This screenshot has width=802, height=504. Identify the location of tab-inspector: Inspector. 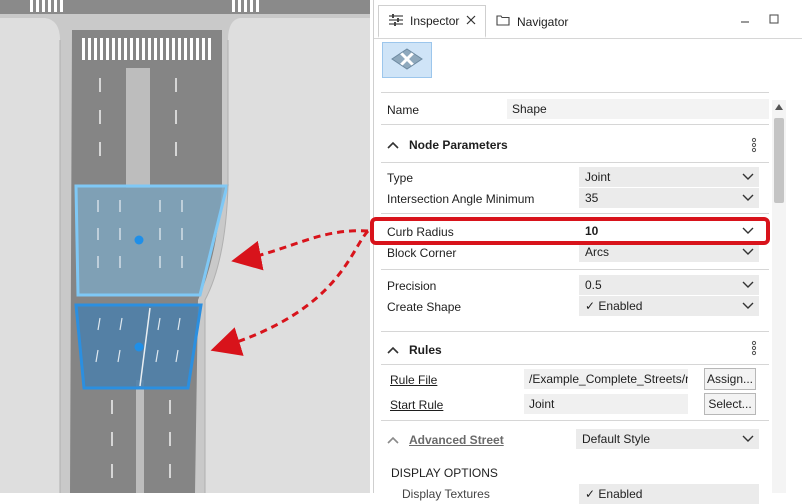
(432, 21).